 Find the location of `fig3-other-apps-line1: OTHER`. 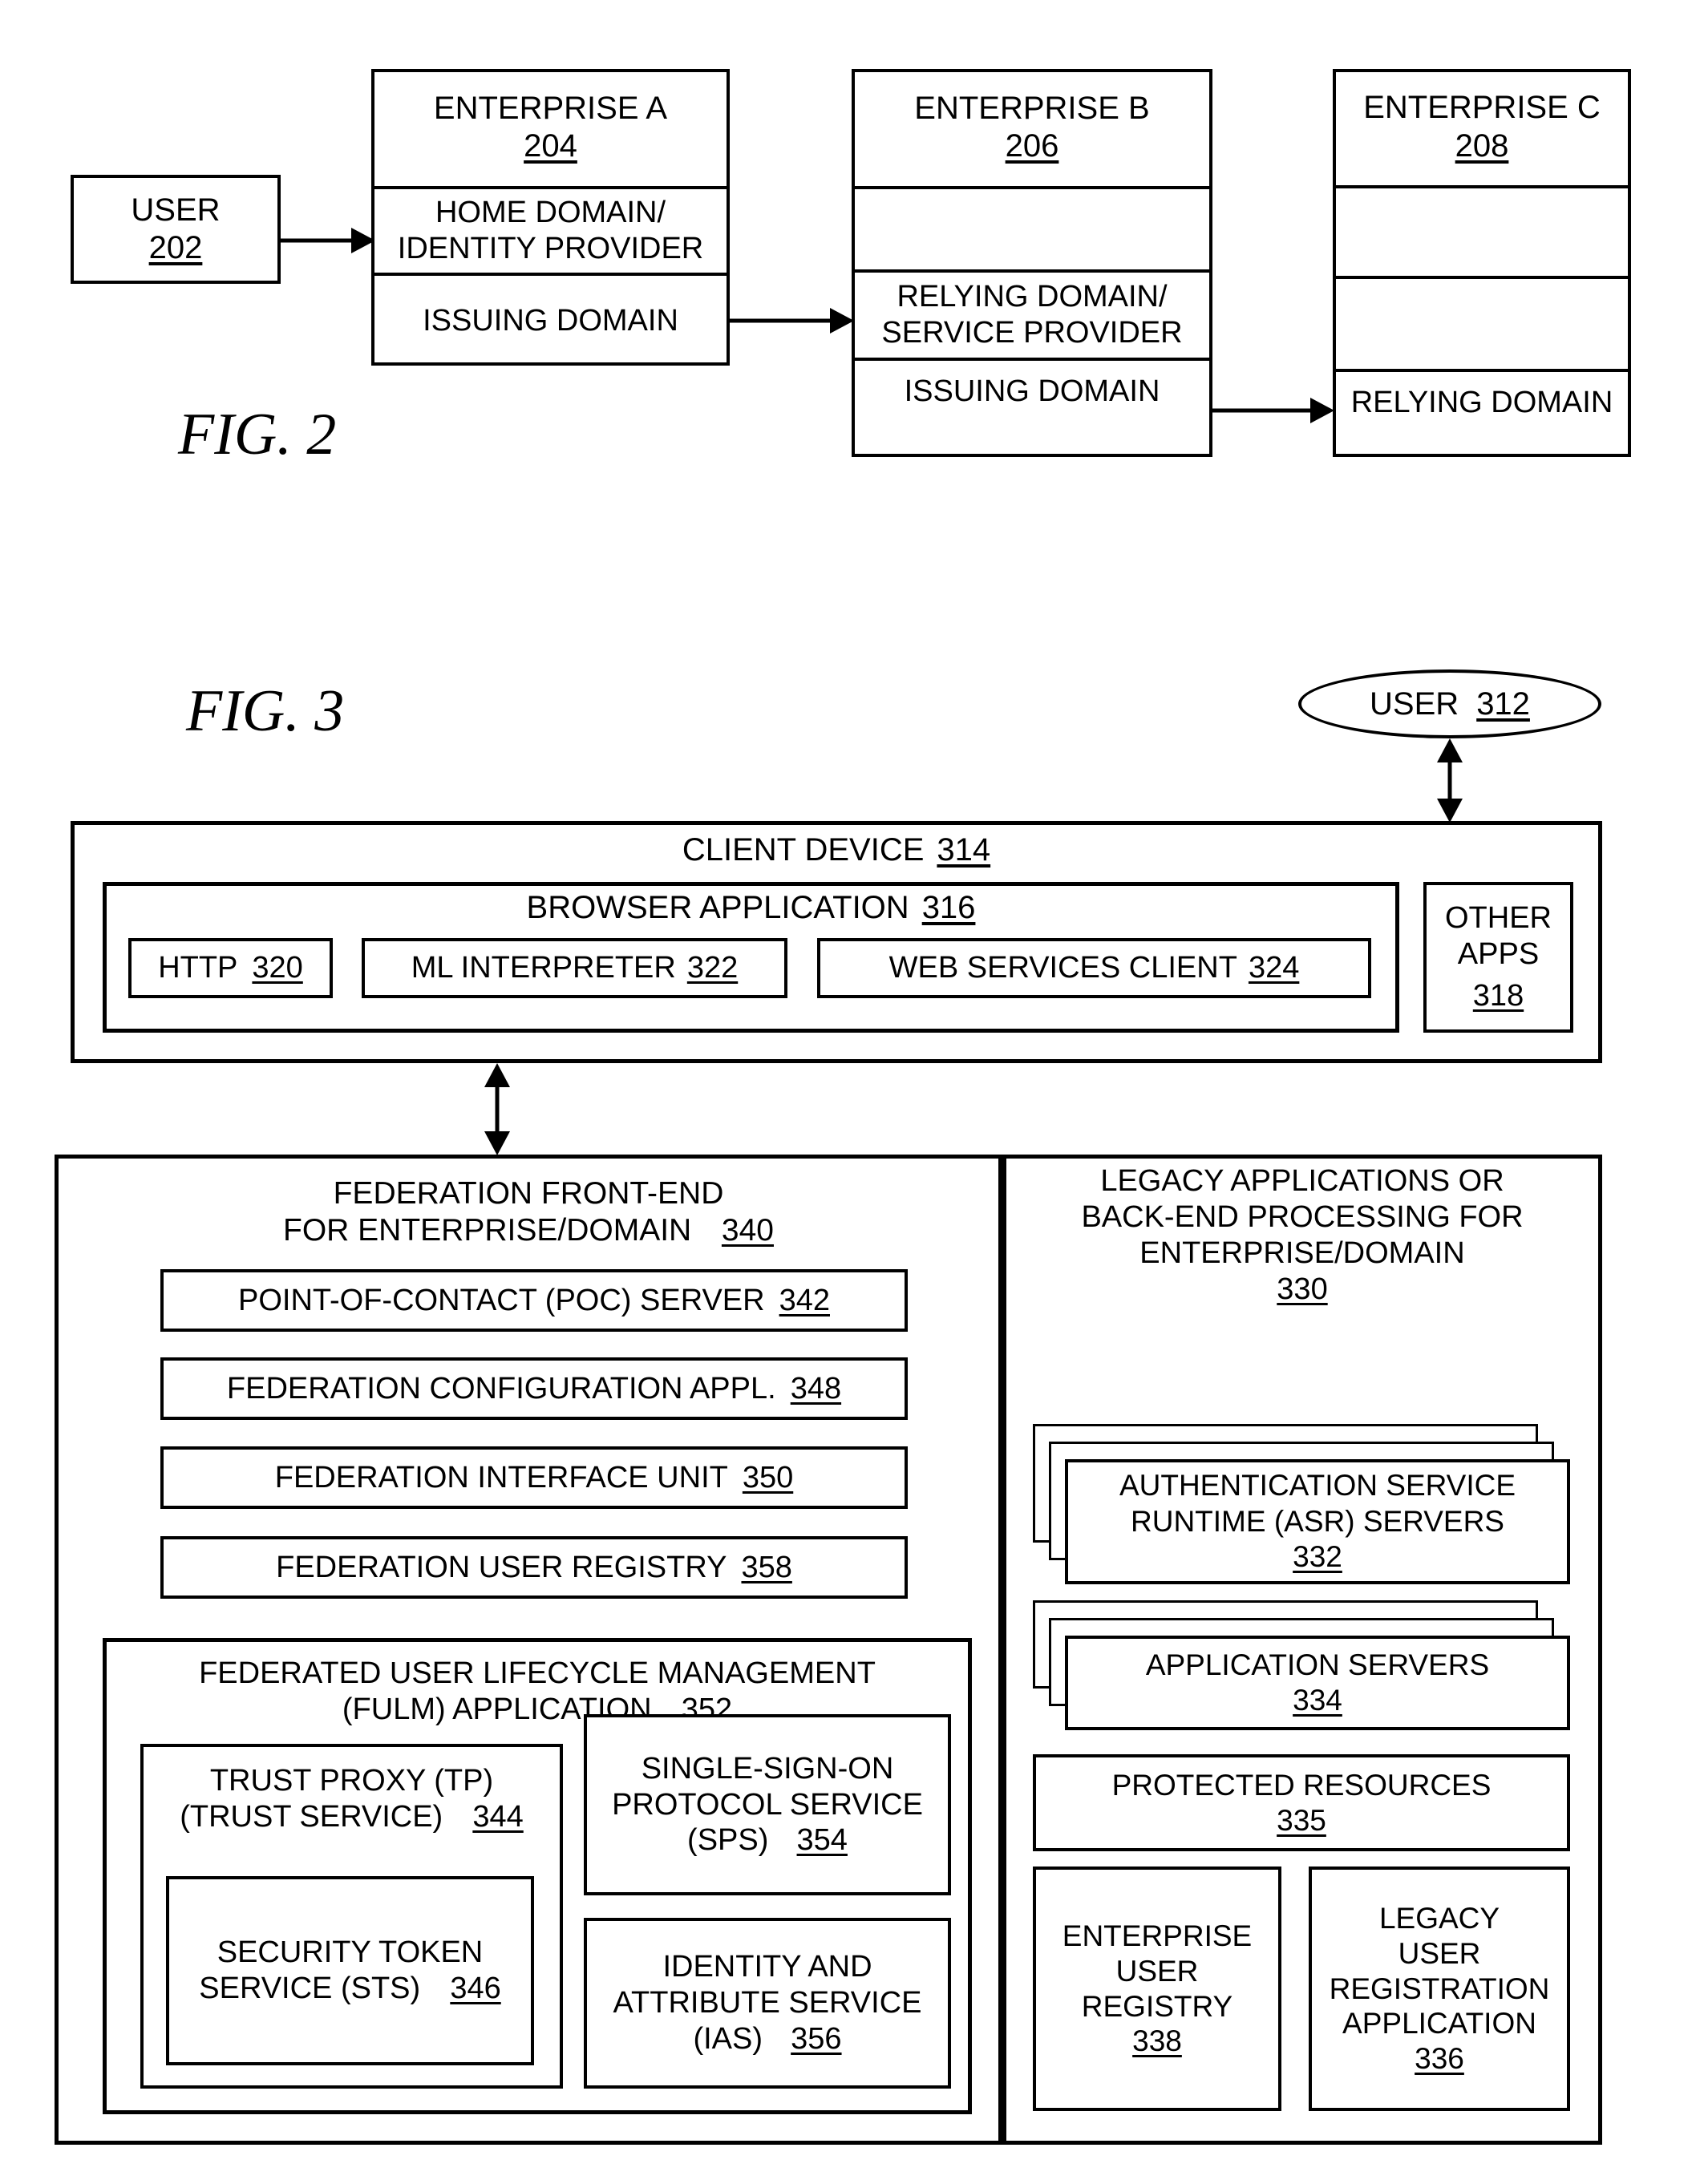

fig3-other-apps-line1: OTHER is located at coordinates (1498, 918).